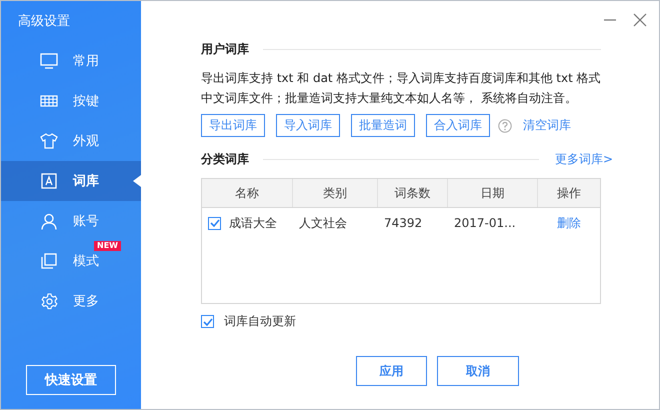 Image resolution: width=660 pixels, height=410 pixels. Describe the element at coordinates (569, 223) in the screenshot. I see `delete-link: 删除` at that location.